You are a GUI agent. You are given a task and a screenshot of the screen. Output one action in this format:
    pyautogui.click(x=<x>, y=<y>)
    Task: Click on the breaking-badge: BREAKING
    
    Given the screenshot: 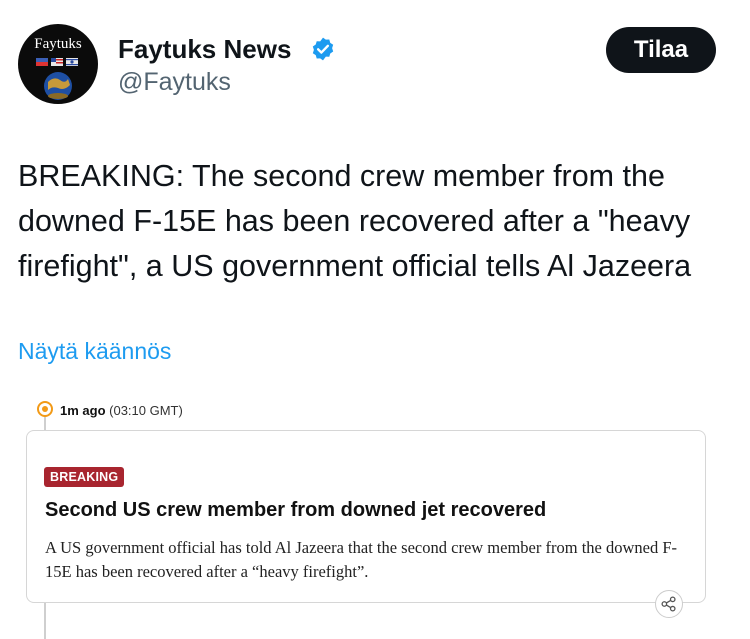 What is the action you would take?
    pyautogui.click(x=84, y=477)
    